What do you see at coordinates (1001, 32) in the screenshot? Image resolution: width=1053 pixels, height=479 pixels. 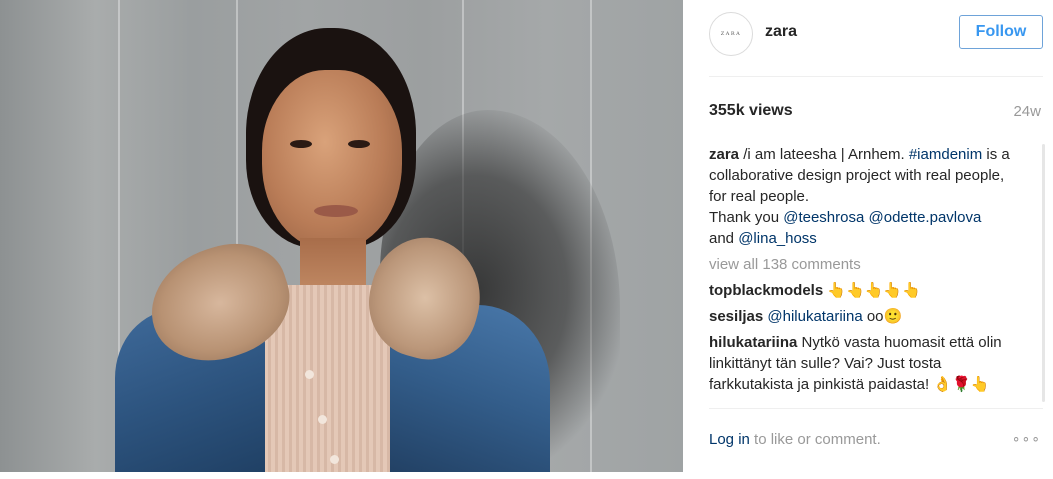 I see `follow-button: Follow` at bounding box center [1001, 32].